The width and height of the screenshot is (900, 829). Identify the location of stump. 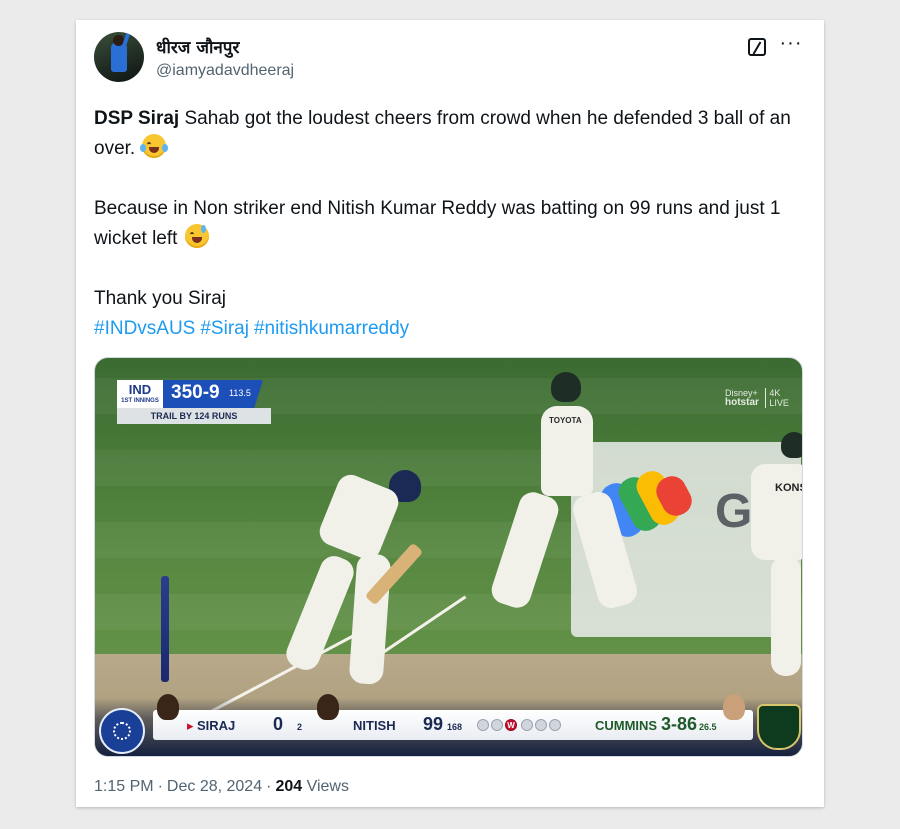
(165, 629).